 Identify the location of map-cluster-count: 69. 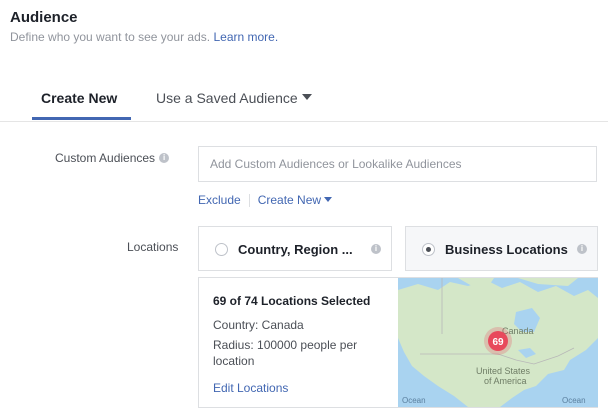
(498, 342).